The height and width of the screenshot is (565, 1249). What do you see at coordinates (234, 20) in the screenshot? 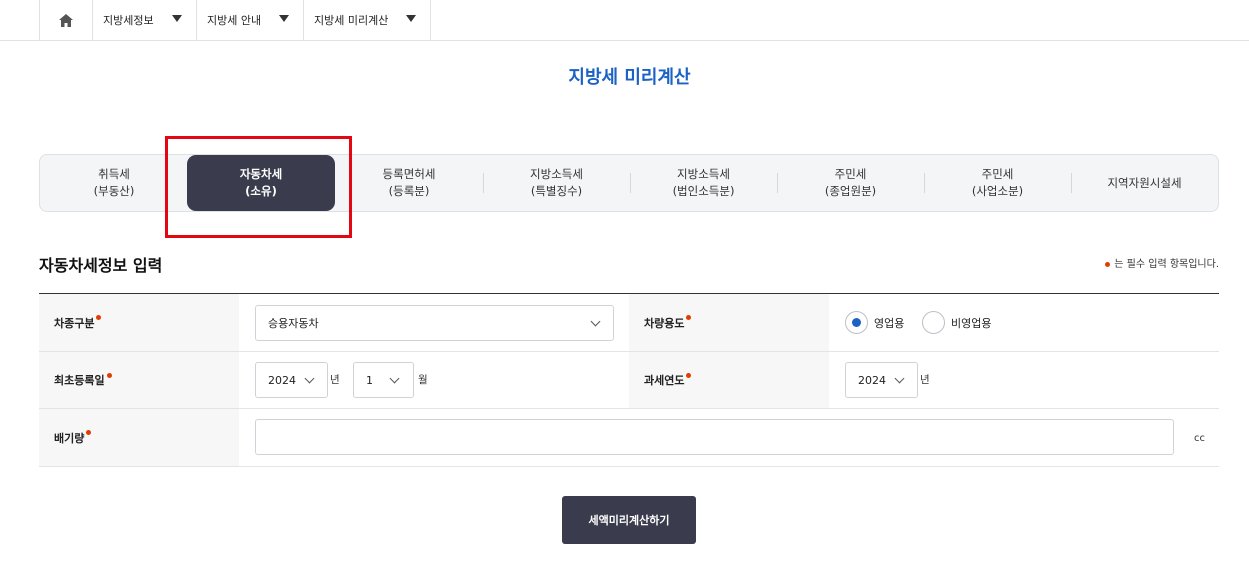
I see `breadcrumb-label: 지방세 안내` at bounding box center [234, 20].